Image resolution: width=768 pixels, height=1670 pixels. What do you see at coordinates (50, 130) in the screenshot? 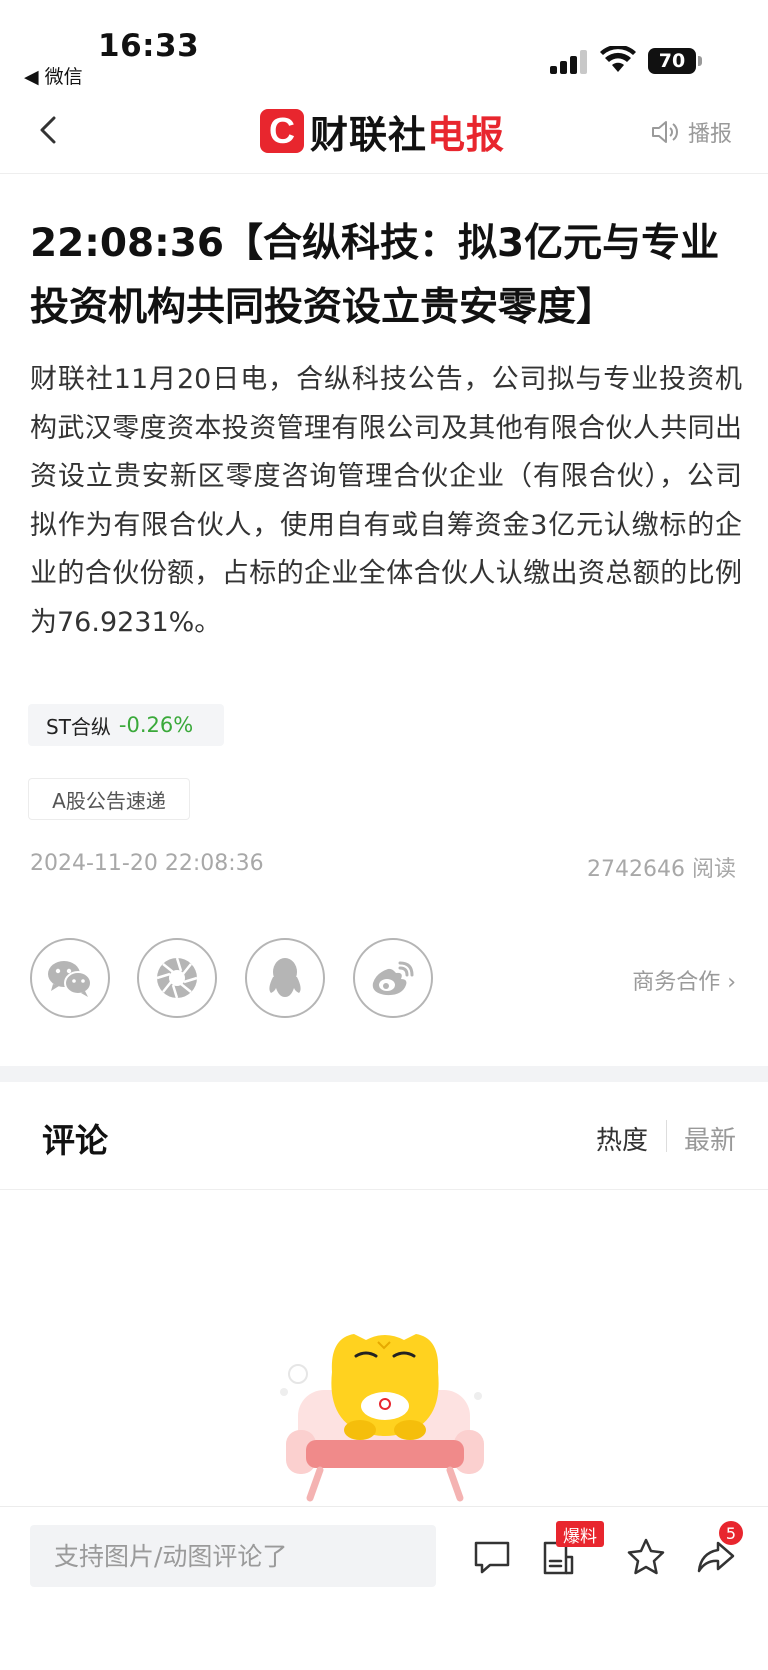
I see `back-arrow-icon` at bounding box center [50, 130].